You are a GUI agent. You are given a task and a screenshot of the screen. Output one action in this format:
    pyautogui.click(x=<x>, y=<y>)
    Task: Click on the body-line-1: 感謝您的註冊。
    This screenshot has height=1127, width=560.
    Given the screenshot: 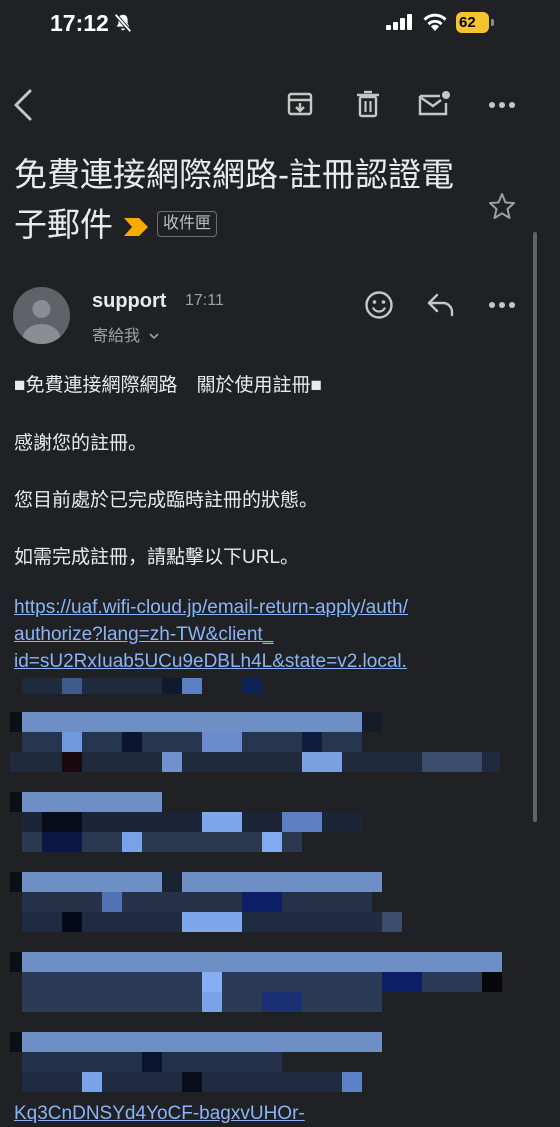 What is the action you would take?
    pyautogui.click(x=81, y=443)
    